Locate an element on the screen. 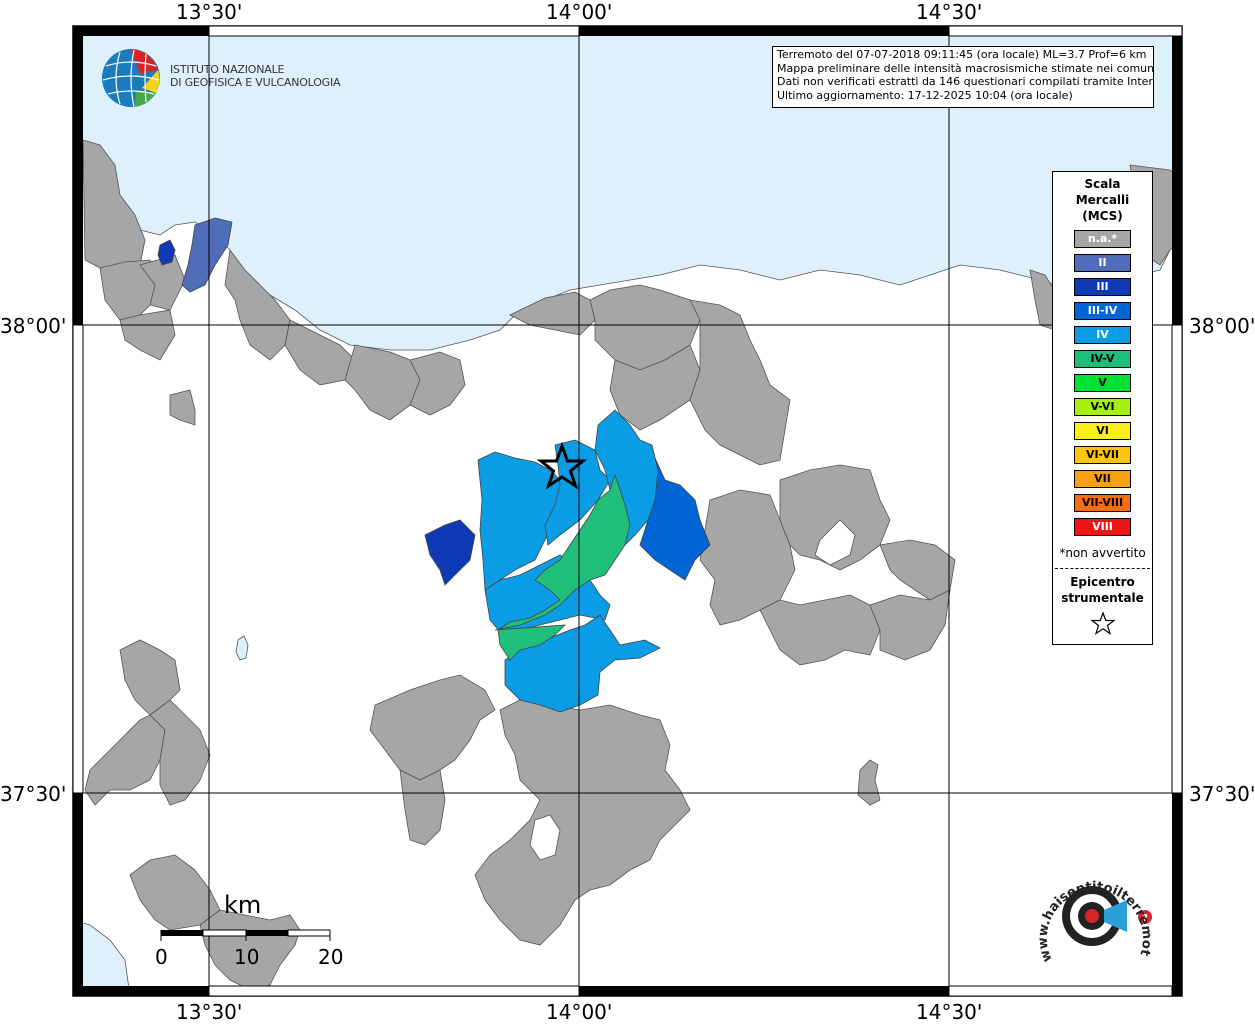 This screenshot has width=1255, height=1024. legend-item: III is located at coordinates (1102, 287).